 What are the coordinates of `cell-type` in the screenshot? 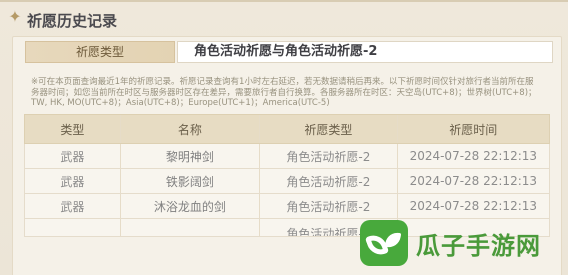 It's located at (73, 227).